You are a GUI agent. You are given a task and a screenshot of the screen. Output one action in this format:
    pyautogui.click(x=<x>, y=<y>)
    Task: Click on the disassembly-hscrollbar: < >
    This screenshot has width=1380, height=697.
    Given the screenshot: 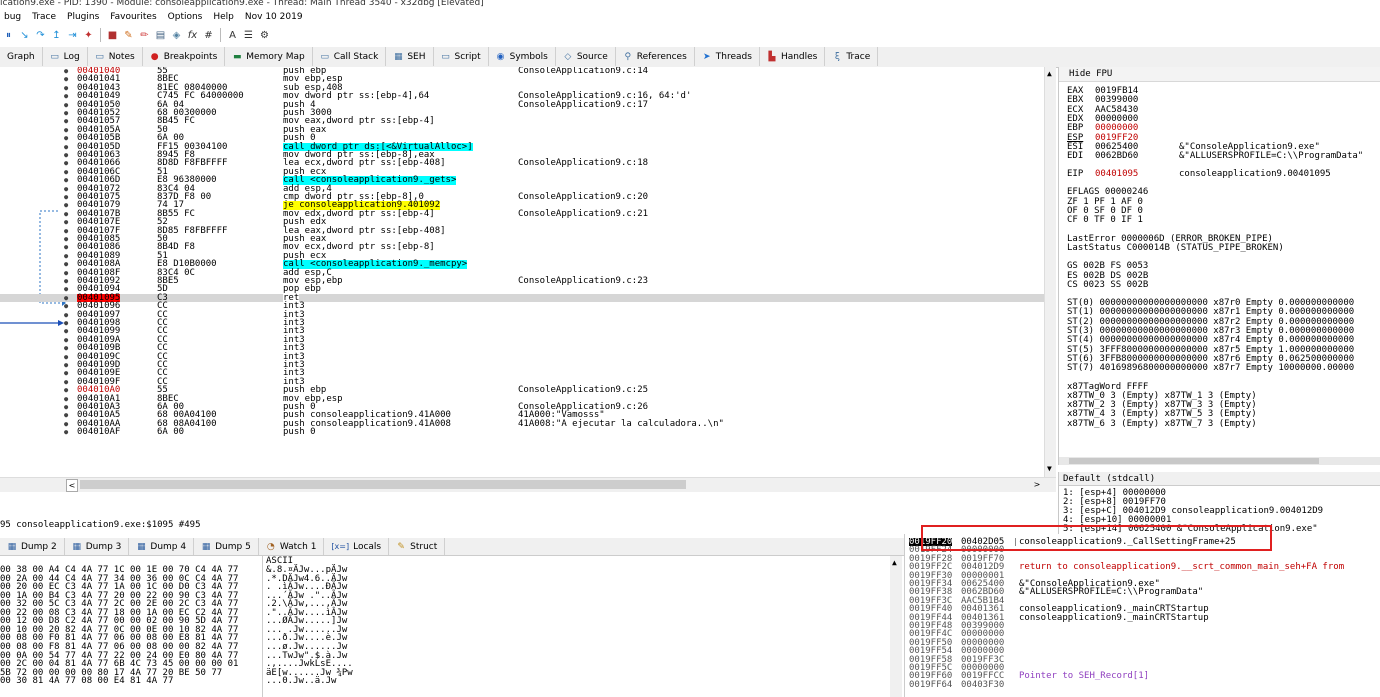 What is the action you would take?
    pyautogui.click(x=528, y=484)
    